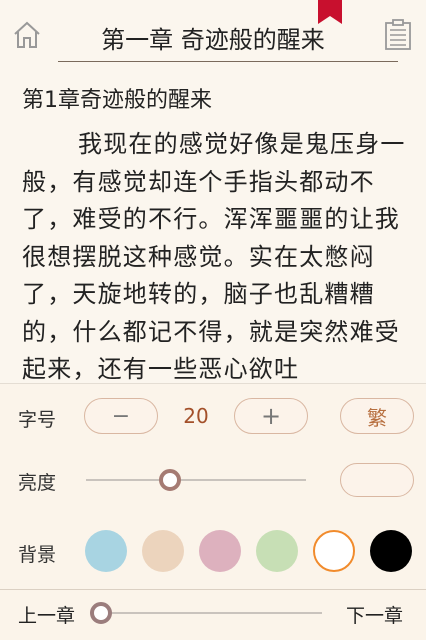  I want to click on increase-font-button: +, so click(271, 416).